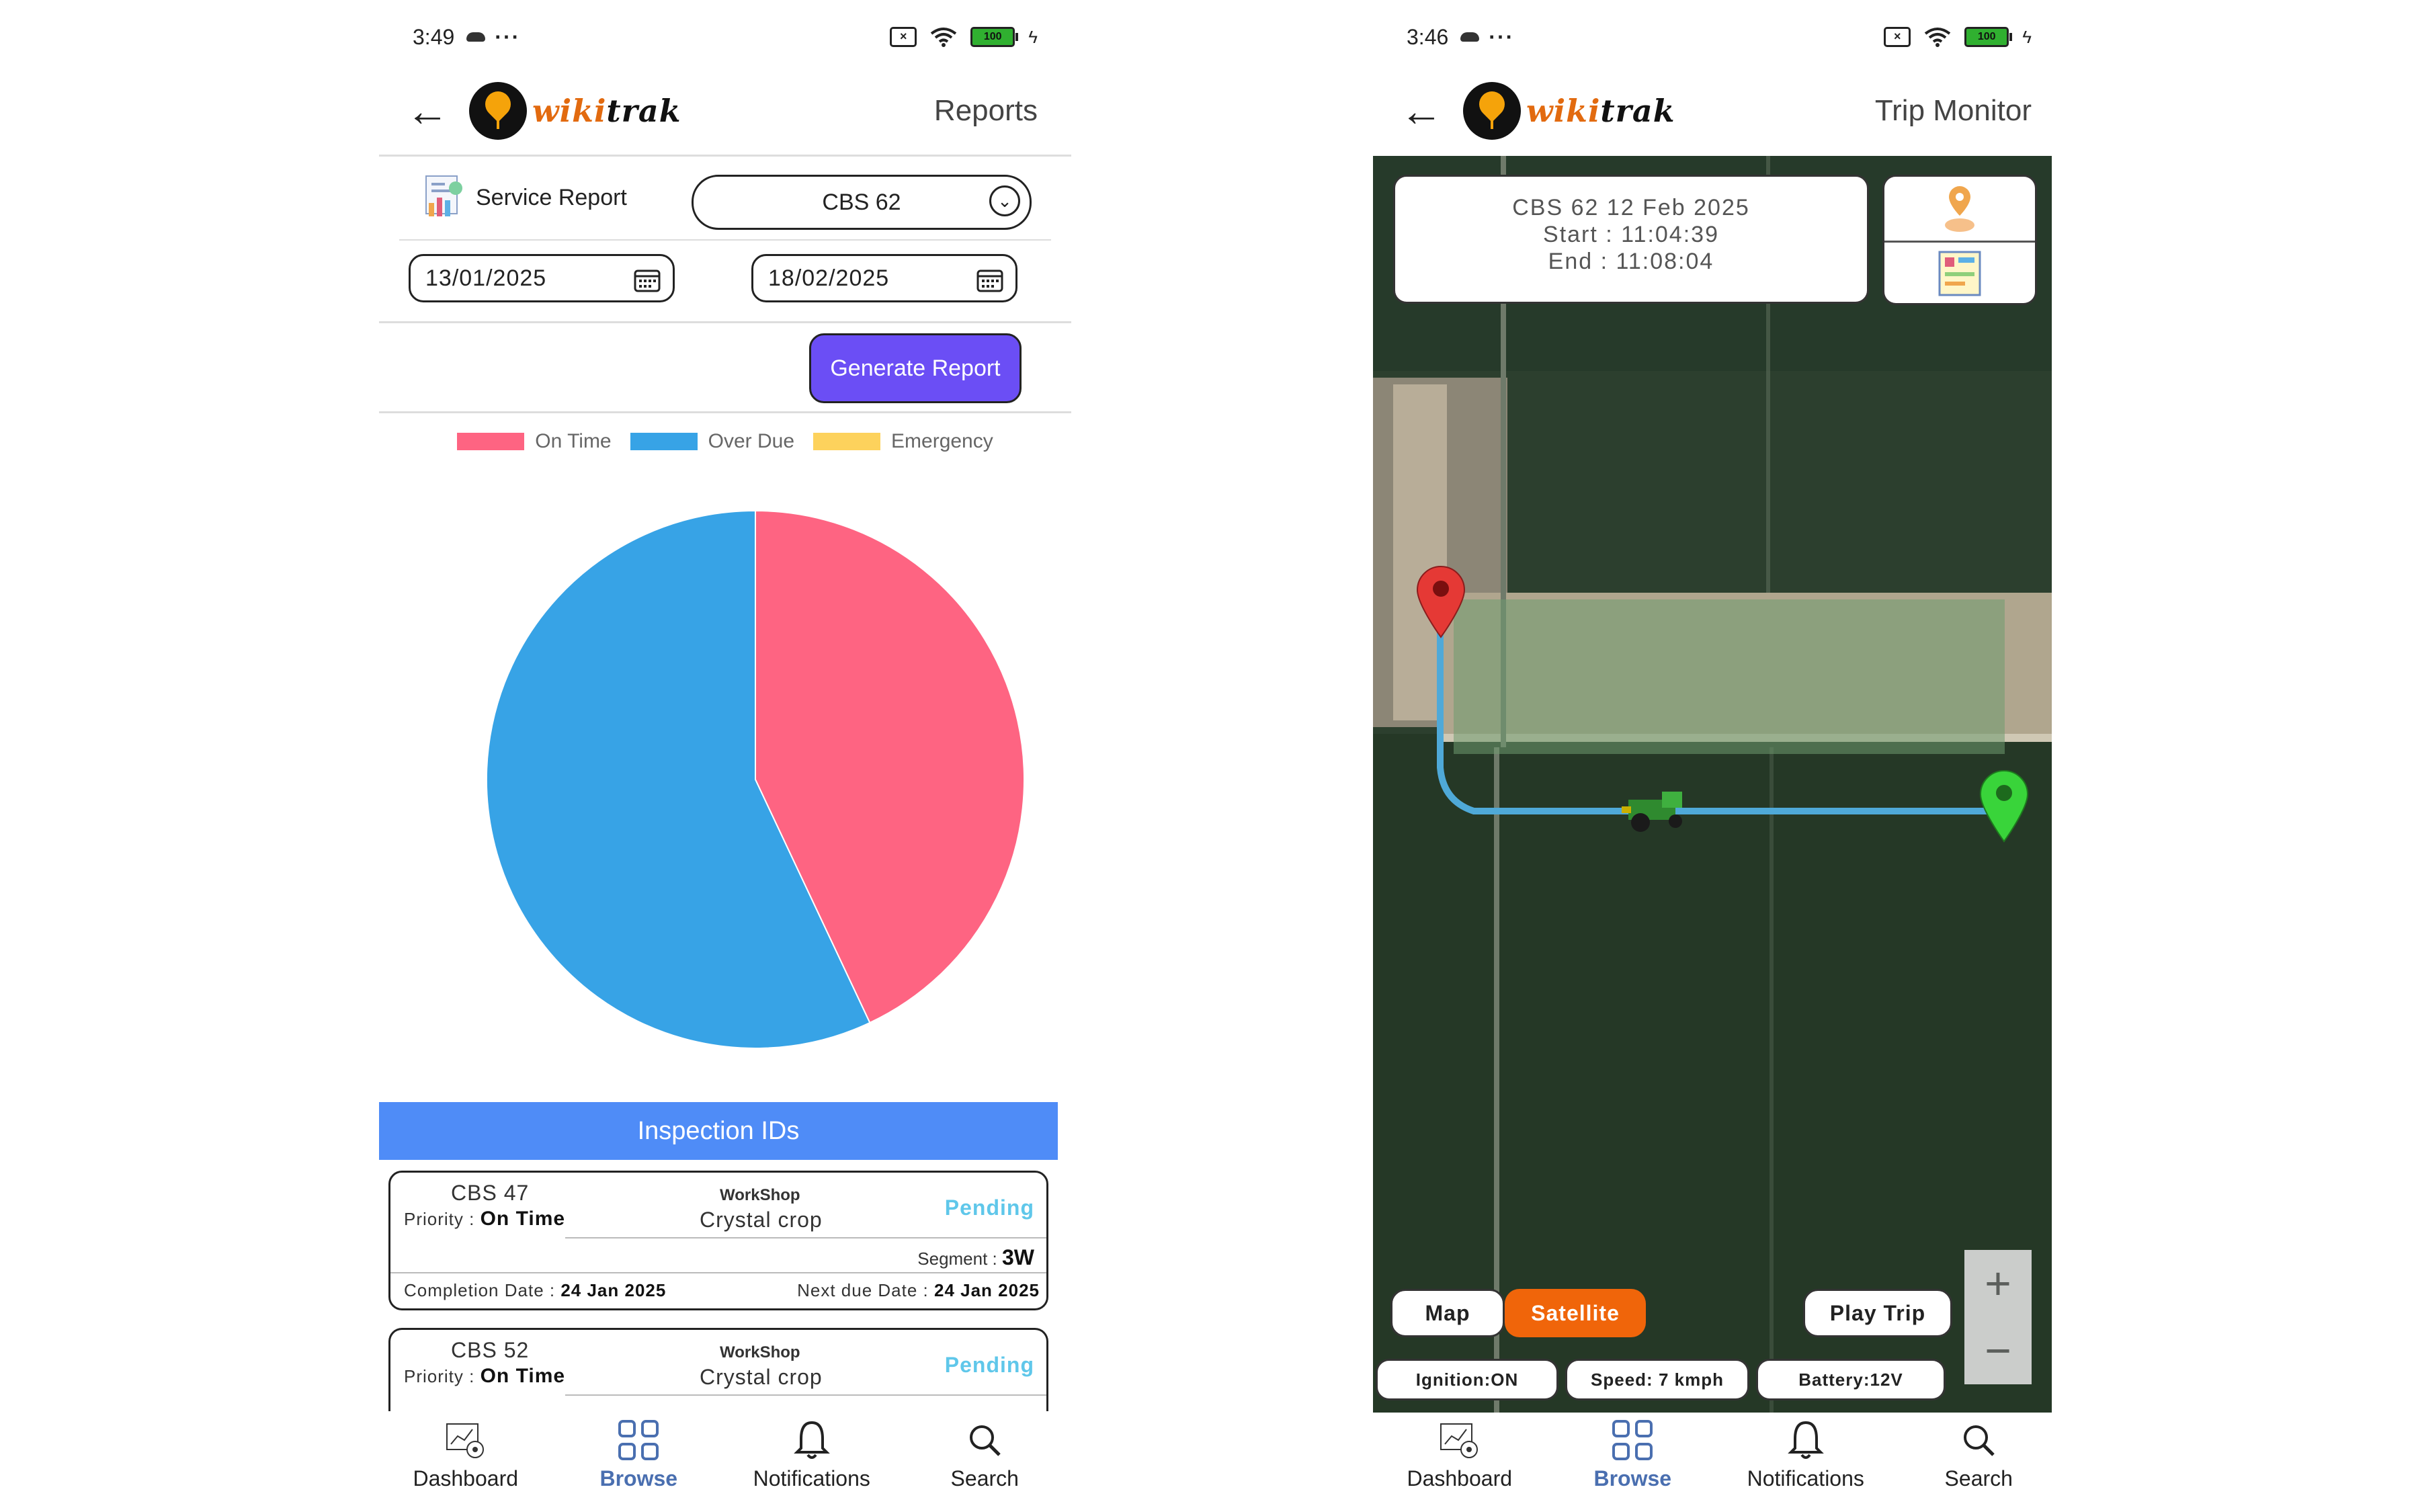 The width and height of the screenshot is (2414, 1512). Describe the element at coordinates (444, 195) in the screenshot. I see `report-chart-icon` at that location.